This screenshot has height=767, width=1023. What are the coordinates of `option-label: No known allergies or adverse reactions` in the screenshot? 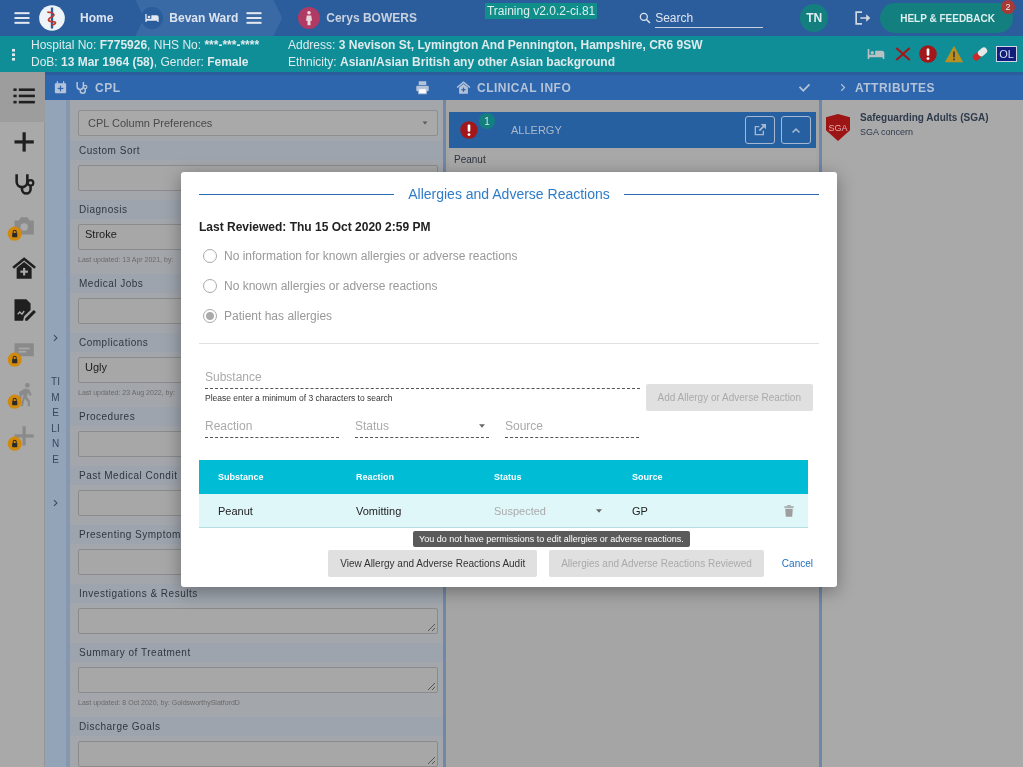 It's located at (331, 286).